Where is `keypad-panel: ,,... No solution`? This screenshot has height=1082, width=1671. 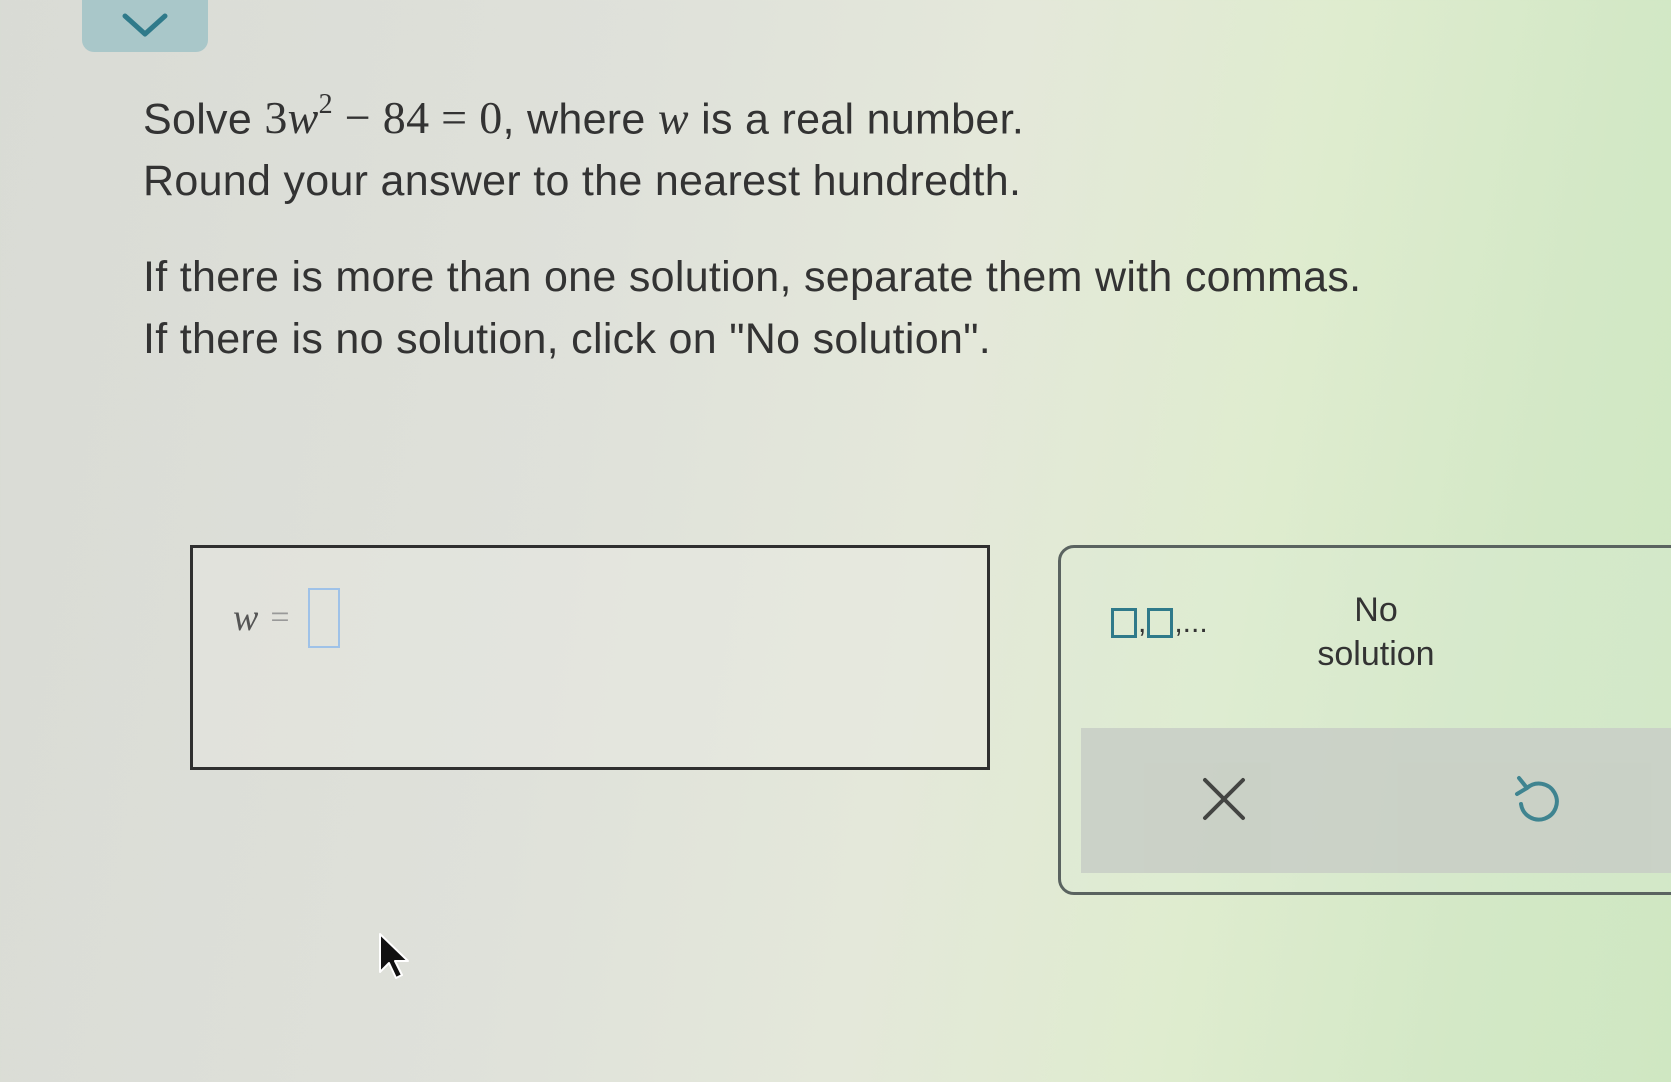 keypad-panel: ,,... No solution is located at coordinates (1364, 720).